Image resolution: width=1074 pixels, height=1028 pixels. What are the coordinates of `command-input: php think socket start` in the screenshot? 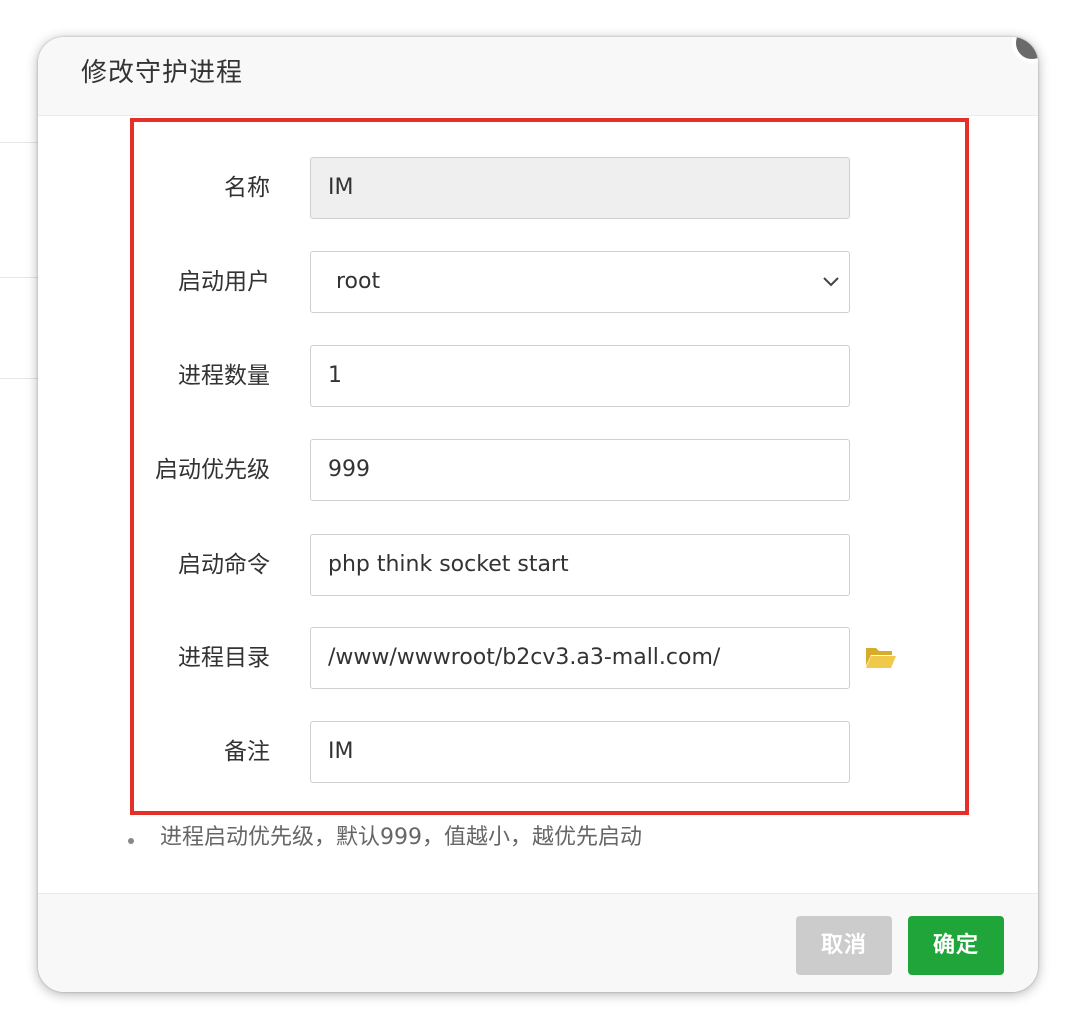 It's located at (580, 565).